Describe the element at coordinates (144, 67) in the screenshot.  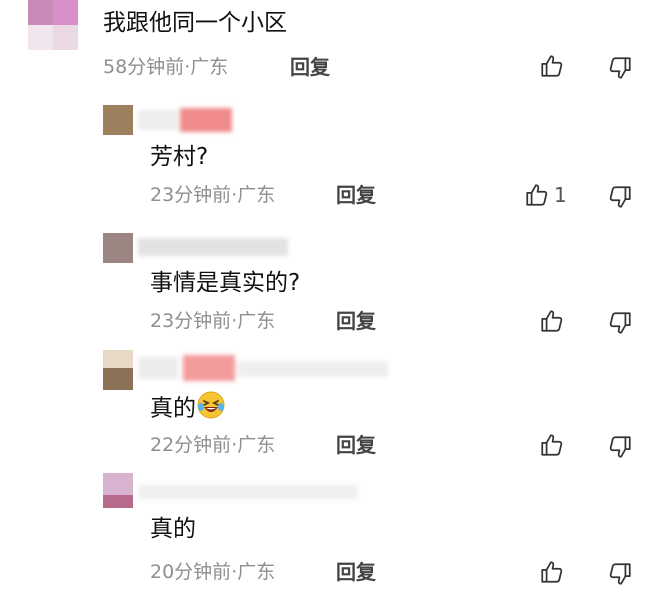
I see `comment-time: 58分钟前` at that location.